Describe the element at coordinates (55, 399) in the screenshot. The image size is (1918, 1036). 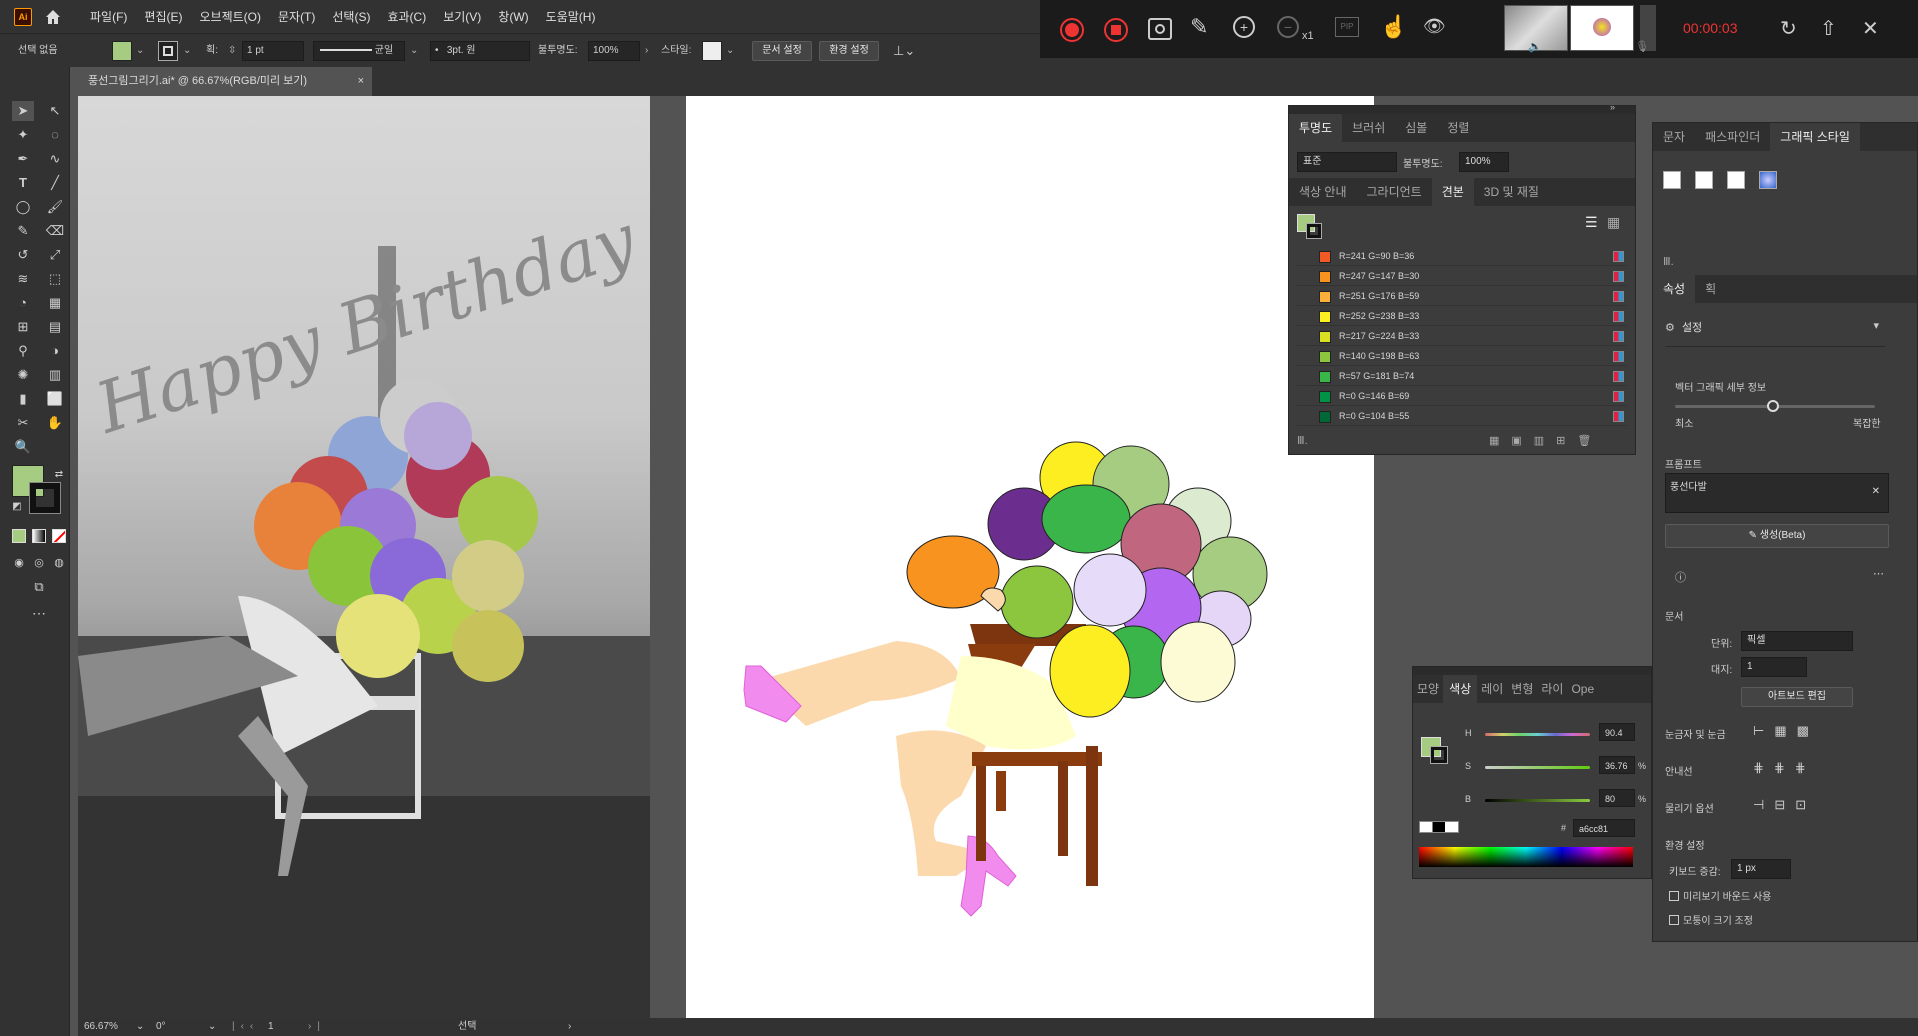
I see `artboard-tool-icon: ⬜` at that location.